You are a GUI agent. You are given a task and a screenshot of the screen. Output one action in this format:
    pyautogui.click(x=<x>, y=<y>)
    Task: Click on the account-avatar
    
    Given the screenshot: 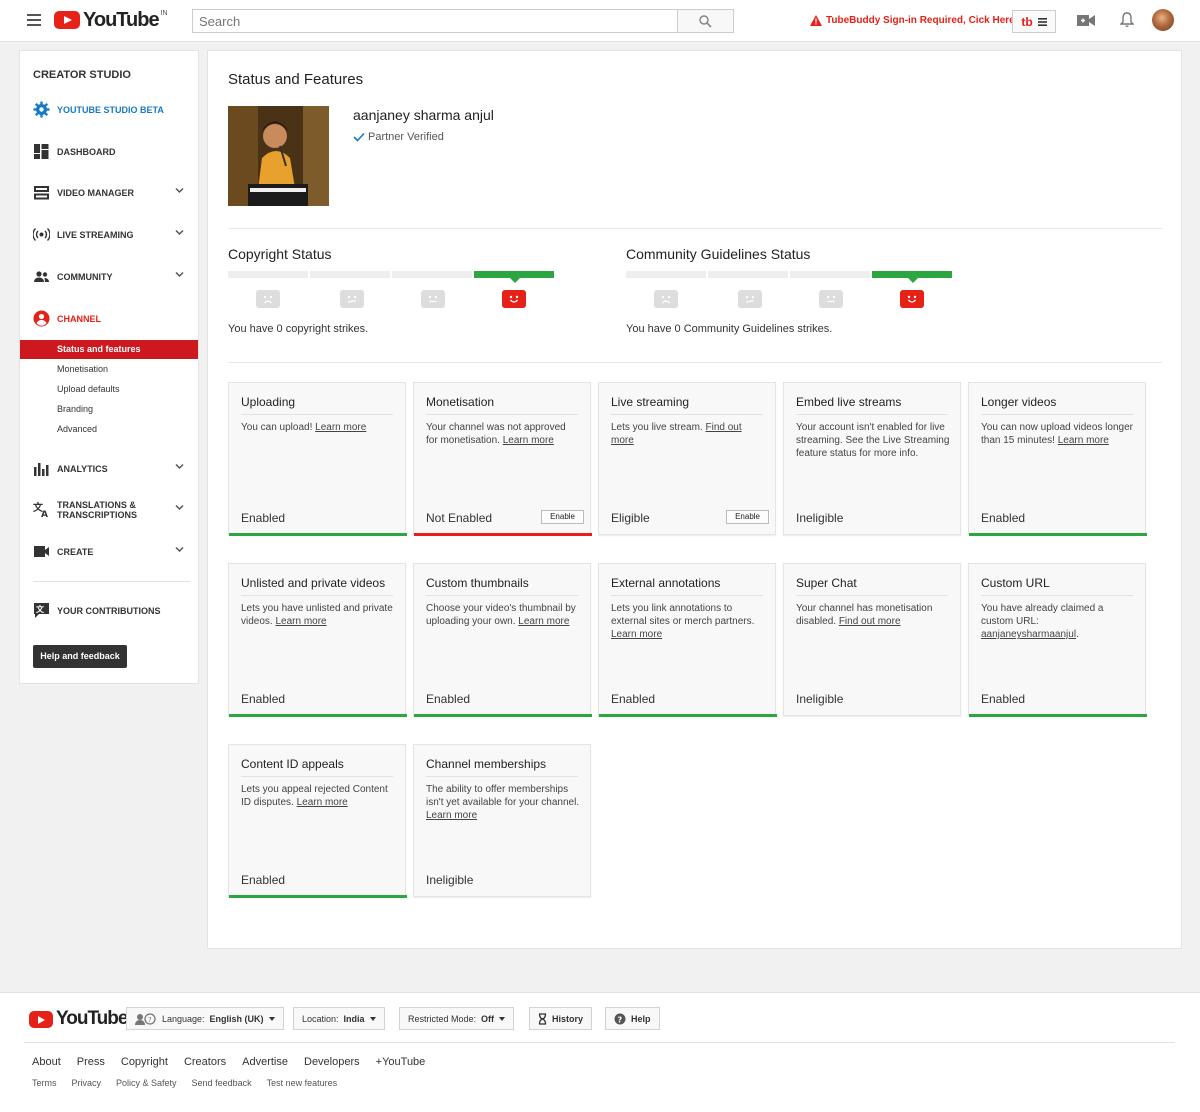 What is the action you would take?
    pyautogui.click(x=1163, y=20)
    